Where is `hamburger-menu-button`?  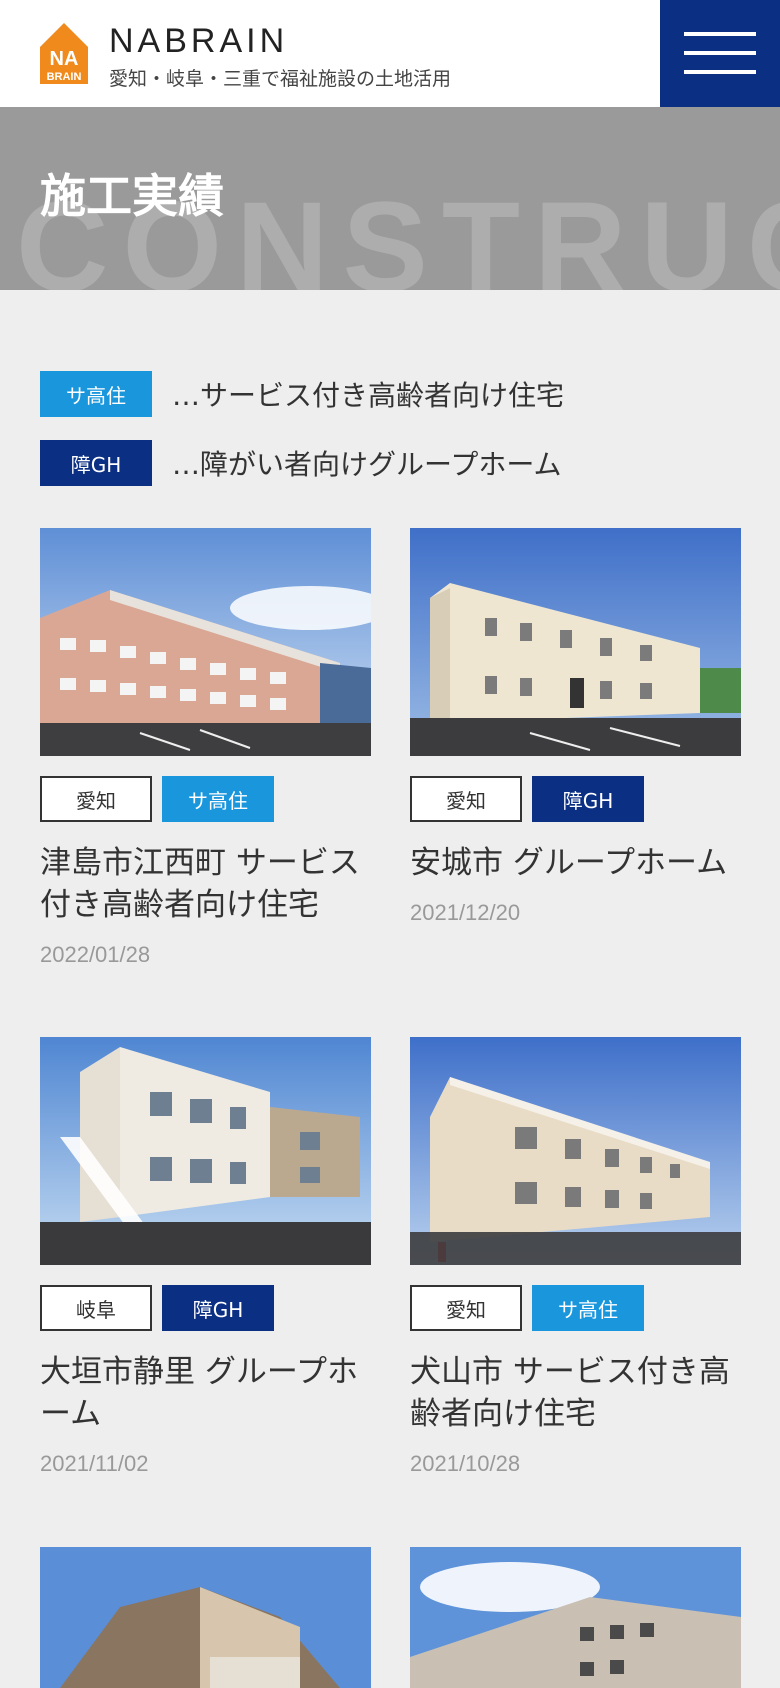
hamburger-menu-button is located at coordinates (720, 53).